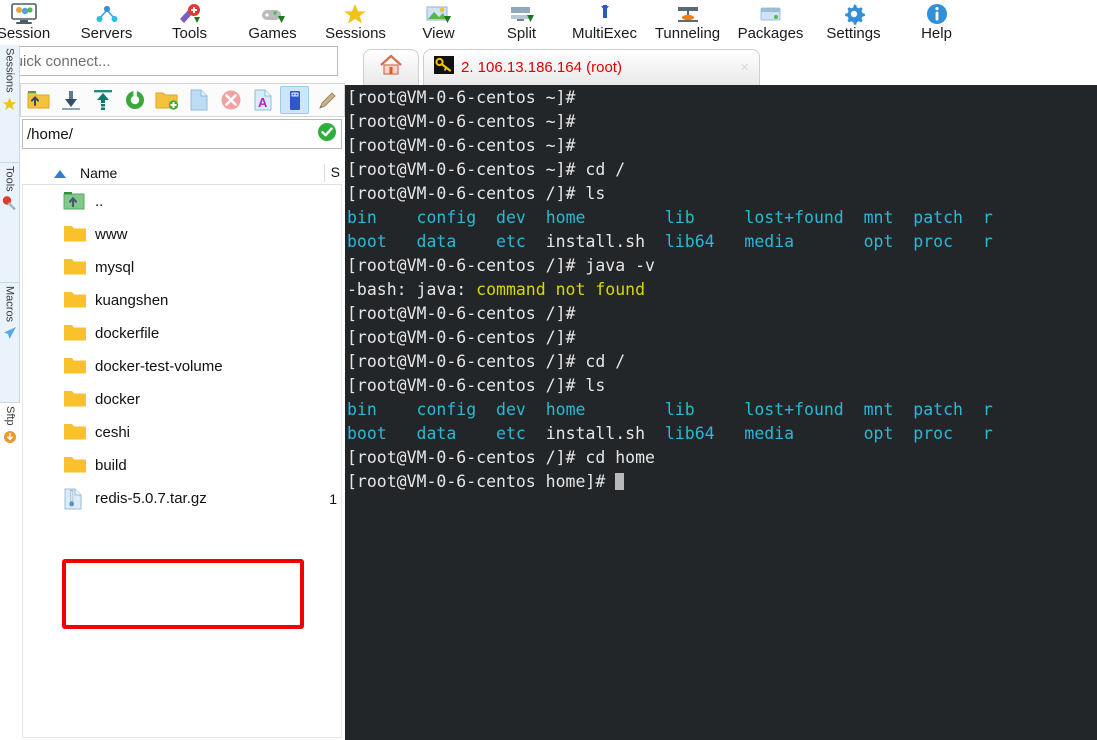 Image resolution: width=1097 pixels, height=740 pixels. What do you see at coordinates (9, 179) in the screenshot?
I see `side-tab-label: Tools` at bounding box center [9, 179].